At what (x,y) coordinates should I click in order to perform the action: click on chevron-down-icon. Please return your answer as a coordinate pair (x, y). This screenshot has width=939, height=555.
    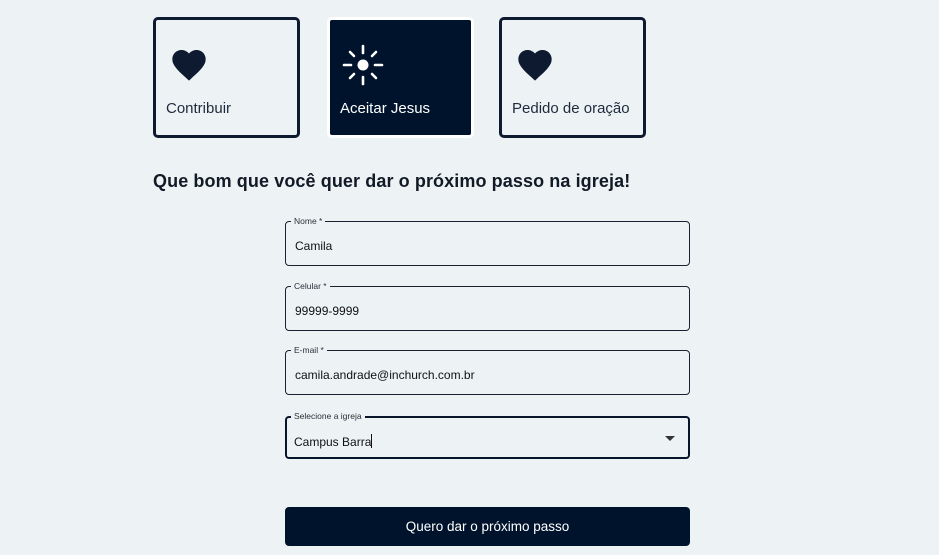
    Looking at the image, I should click on (670, 438).